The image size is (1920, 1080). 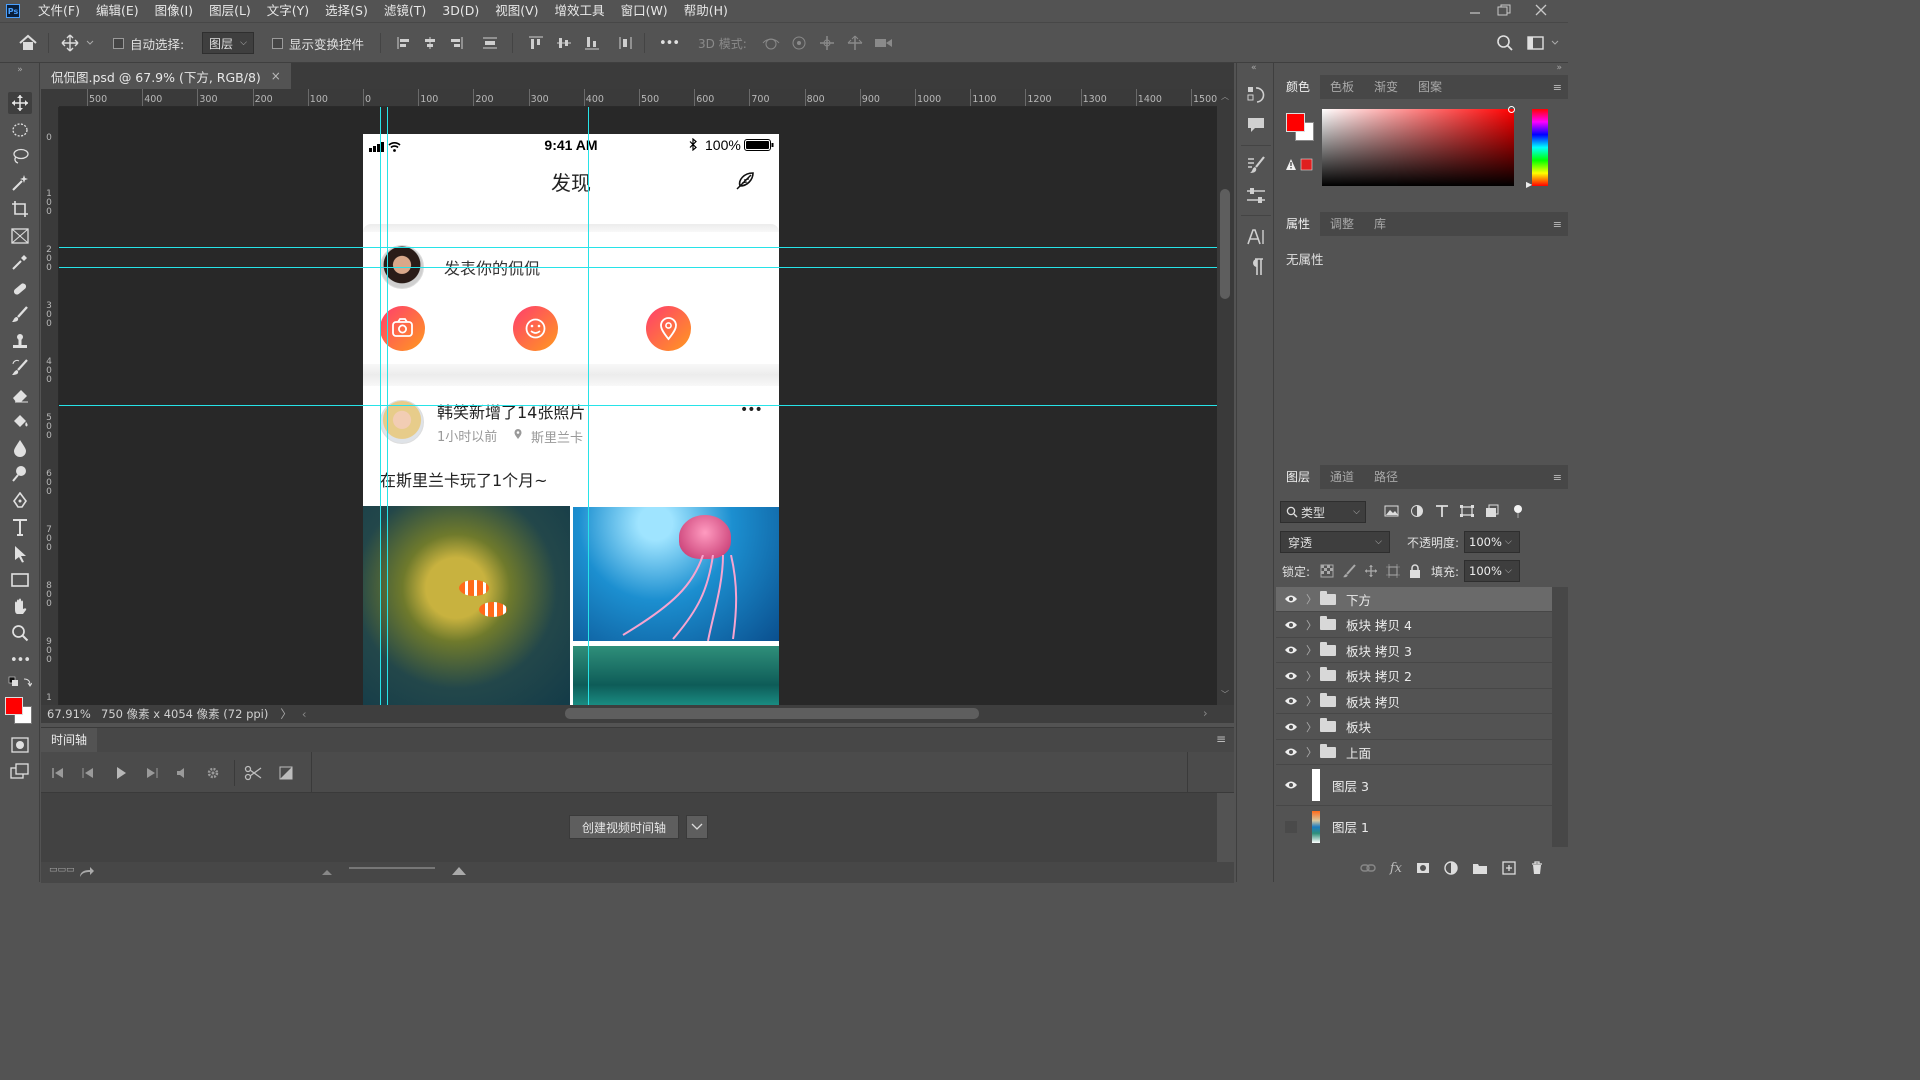 What do you see at coordinates (228, 43) in the screenshot?
I see `auto-select-target-dropdown: 图层 ⌵` at bounding box center [228, 43].